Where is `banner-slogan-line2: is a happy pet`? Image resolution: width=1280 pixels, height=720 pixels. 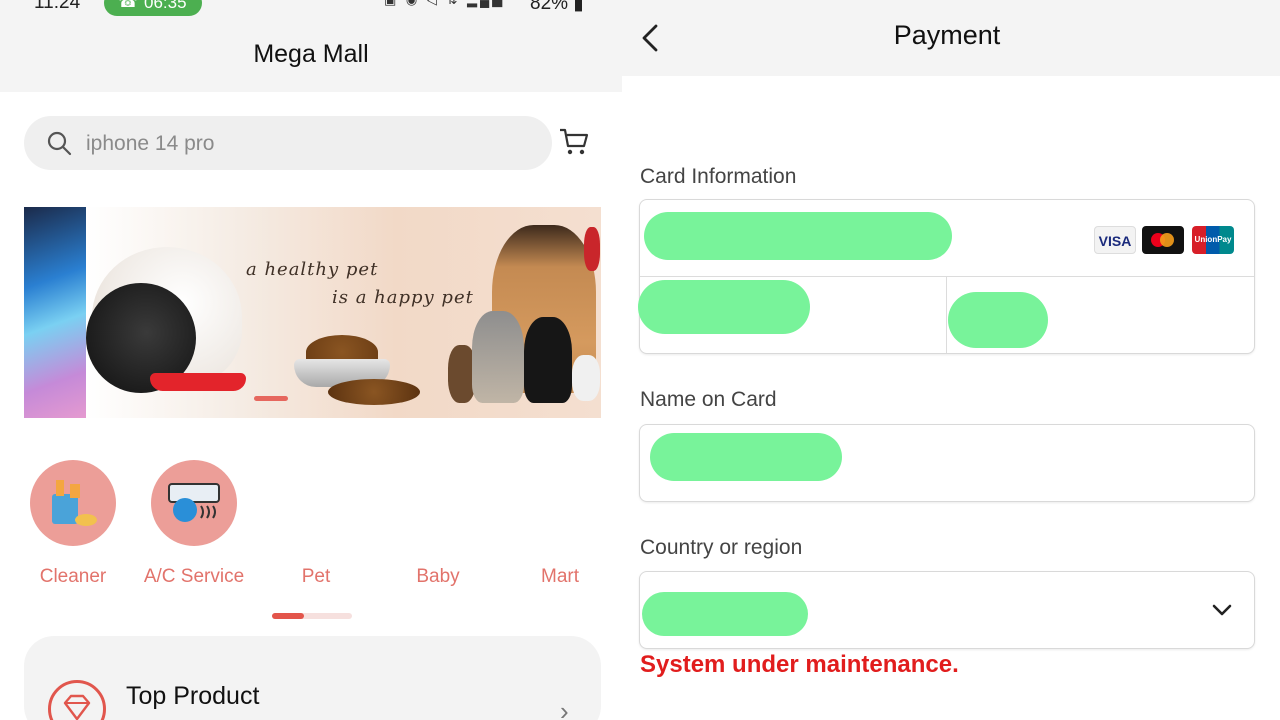
banner-slogan-line2: is a happy pet is located at coordinates (403, 297).